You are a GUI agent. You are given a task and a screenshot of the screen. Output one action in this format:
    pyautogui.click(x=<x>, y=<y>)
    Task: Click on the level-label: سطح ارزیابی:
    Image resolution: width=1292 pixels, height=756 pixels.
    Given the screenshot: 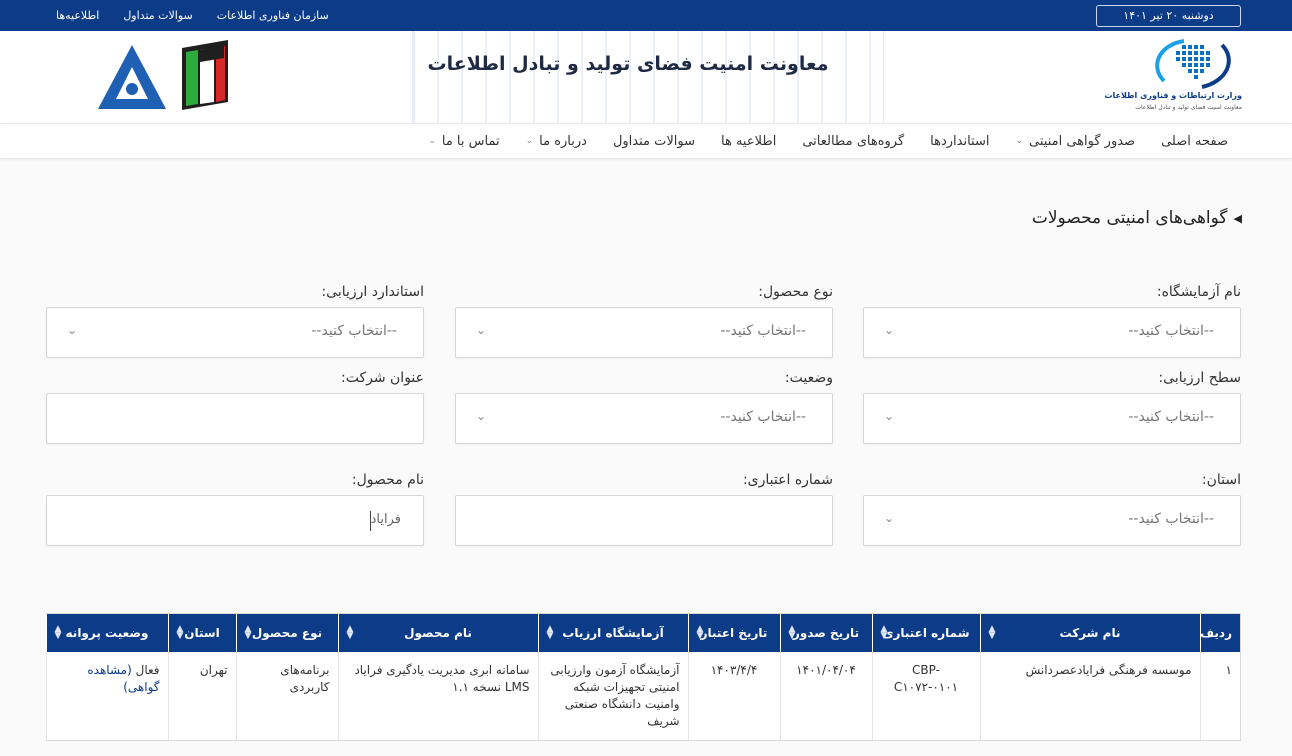 What is the action you would take?
    pyautogui.click(x=1199, y=378)
    